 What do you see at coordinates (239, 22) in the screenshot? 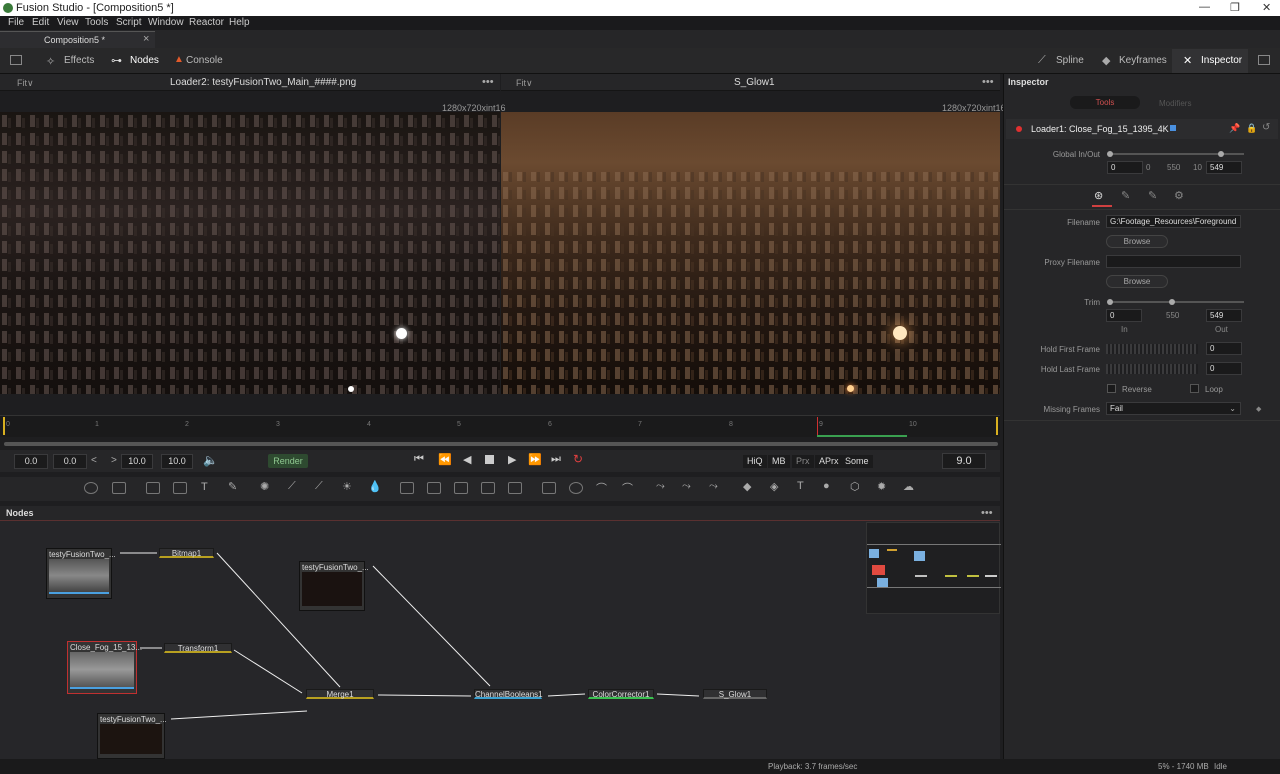
I see `menu-help: Help` at bounding box center [239, 22].